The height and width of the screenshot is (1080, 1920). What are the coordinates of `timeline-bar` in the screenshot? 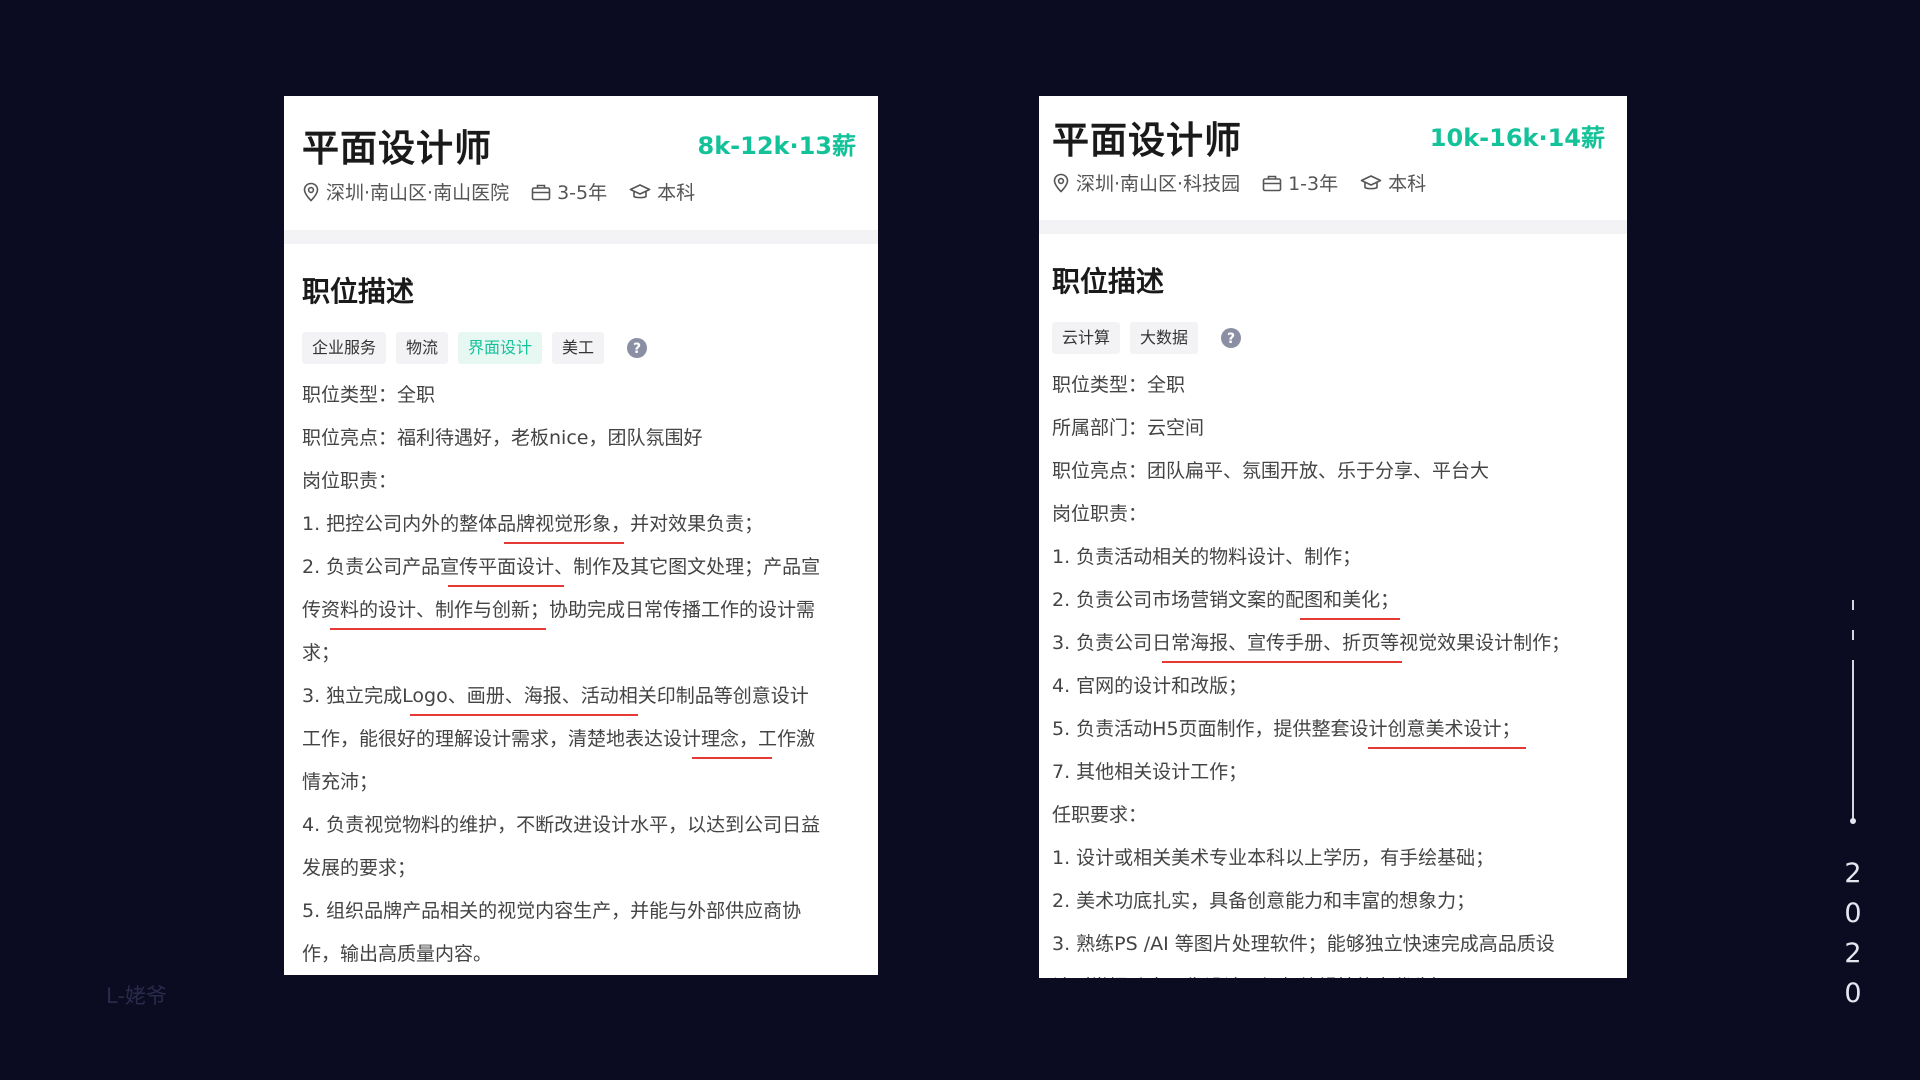 It's located at (1853, 713).